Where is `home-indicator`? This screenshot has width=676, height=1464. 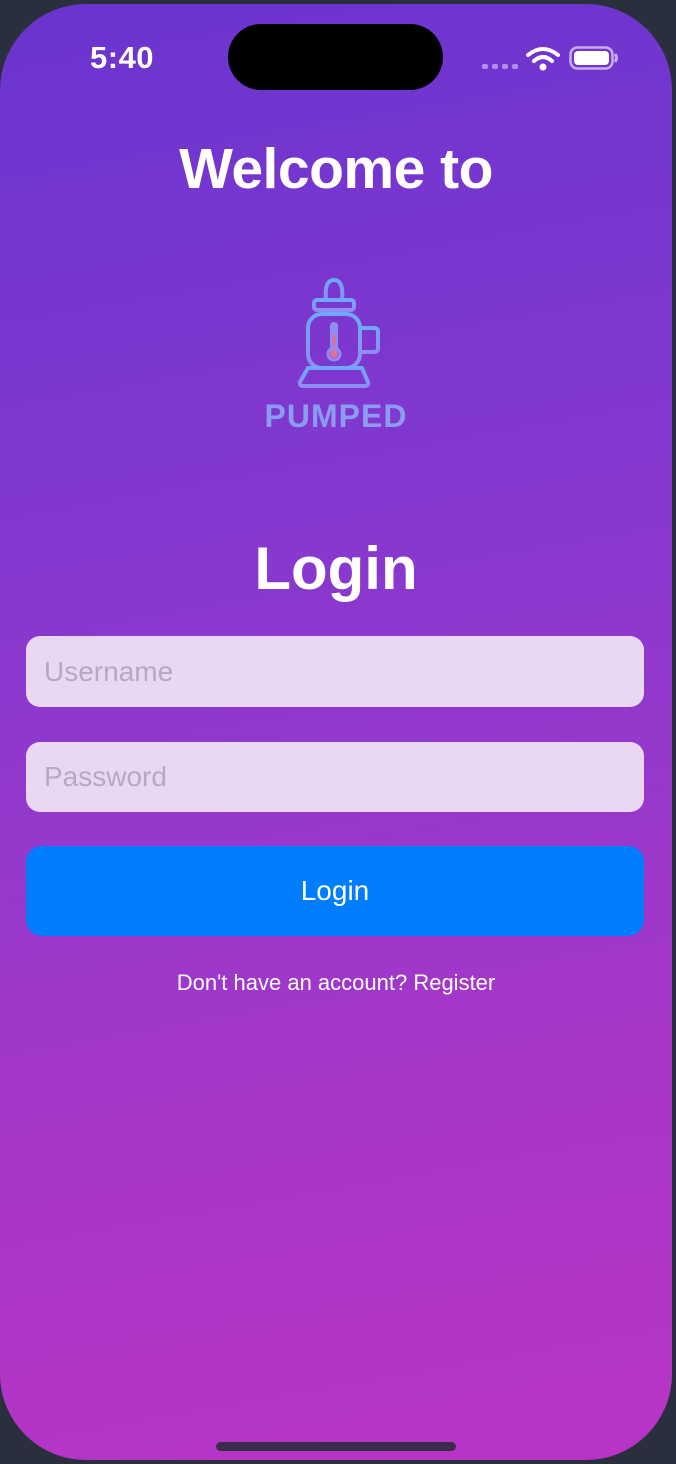
home-indicator is located at coordinates (336, 1446).